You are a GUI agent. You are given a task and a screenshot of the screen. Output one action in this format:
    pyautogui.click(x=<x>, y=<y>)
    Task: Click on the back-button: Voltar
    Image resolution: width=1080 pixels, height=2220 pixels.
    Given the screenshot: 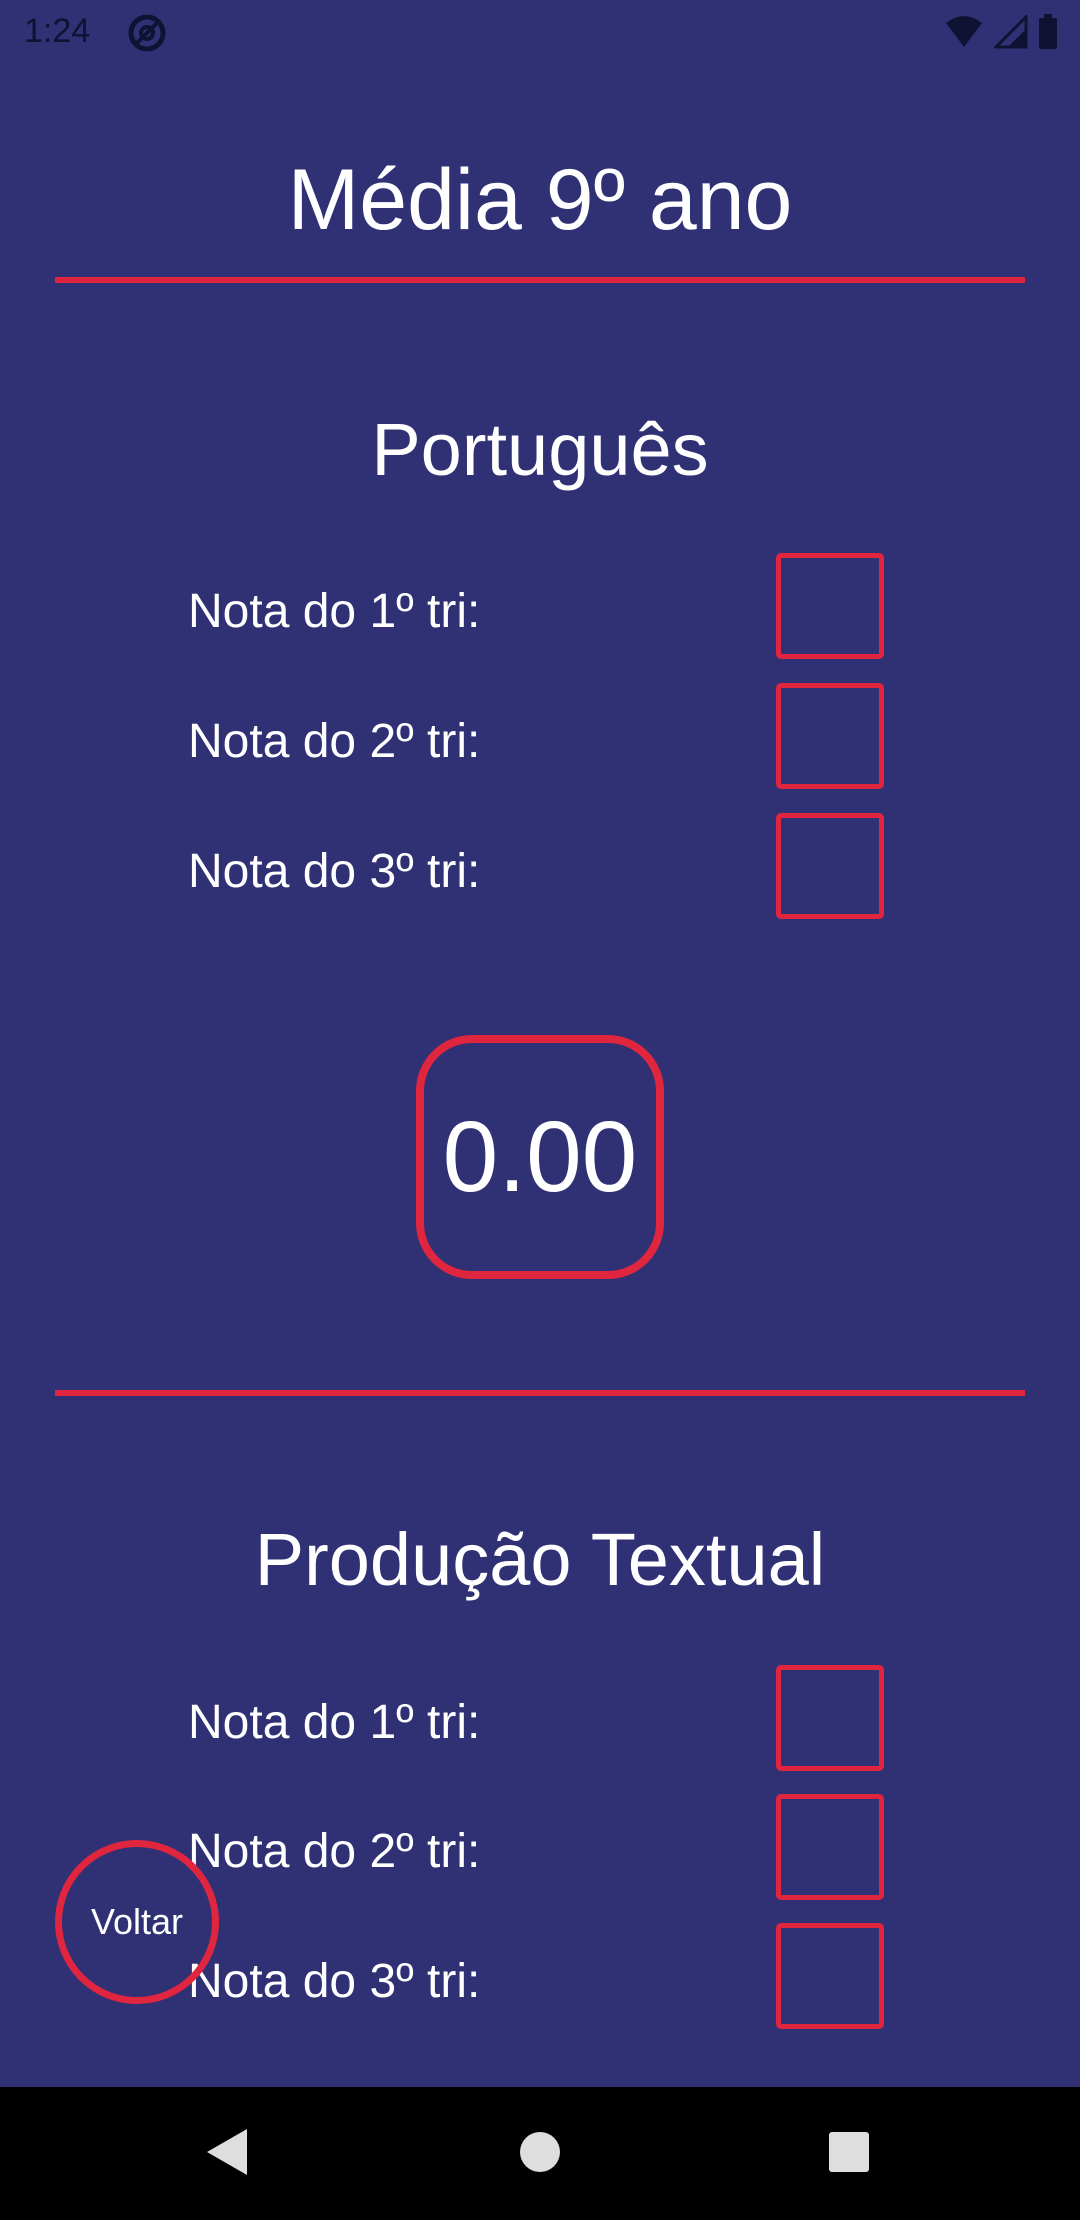 What is the action you would take?
    pyautogui.click(x=137, y=1922)
    